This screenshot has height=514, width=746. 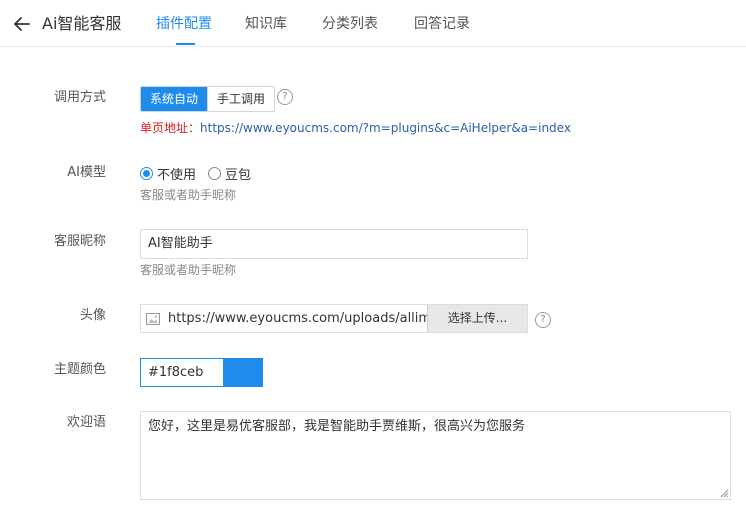 What do you see at coordinates (724, 493) in the screenshot?
I see `resize-grip-icon` at bounding box center [724, 493].